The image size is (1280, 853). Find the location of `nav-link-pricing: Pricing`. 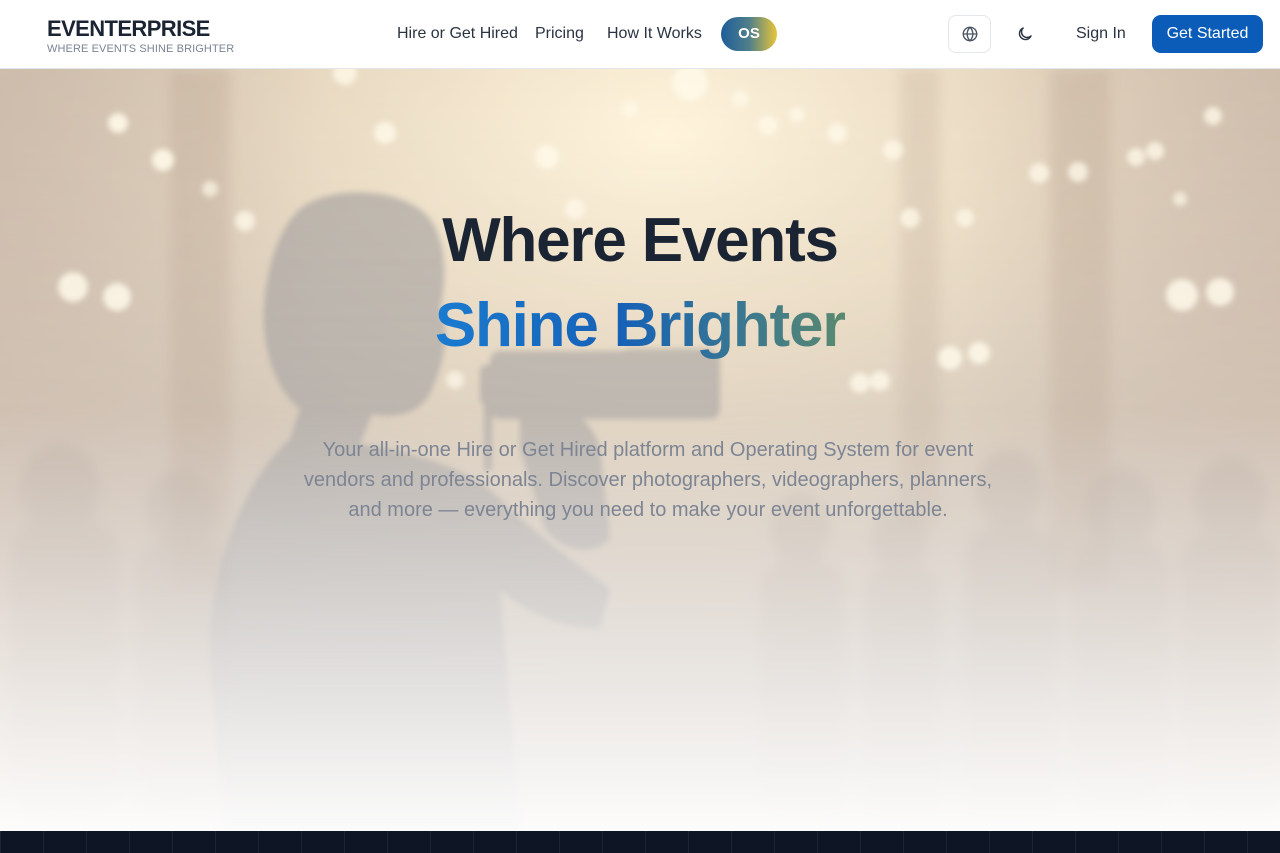

nav-link-pricing: Pricing is located at coordinates (559, 34).